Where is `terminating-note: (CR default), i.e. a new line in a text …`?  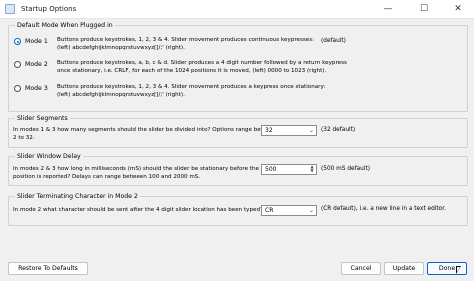
terminating-note: (CR default), i.e. a new line in a text … is located at coordinates (383, 209).